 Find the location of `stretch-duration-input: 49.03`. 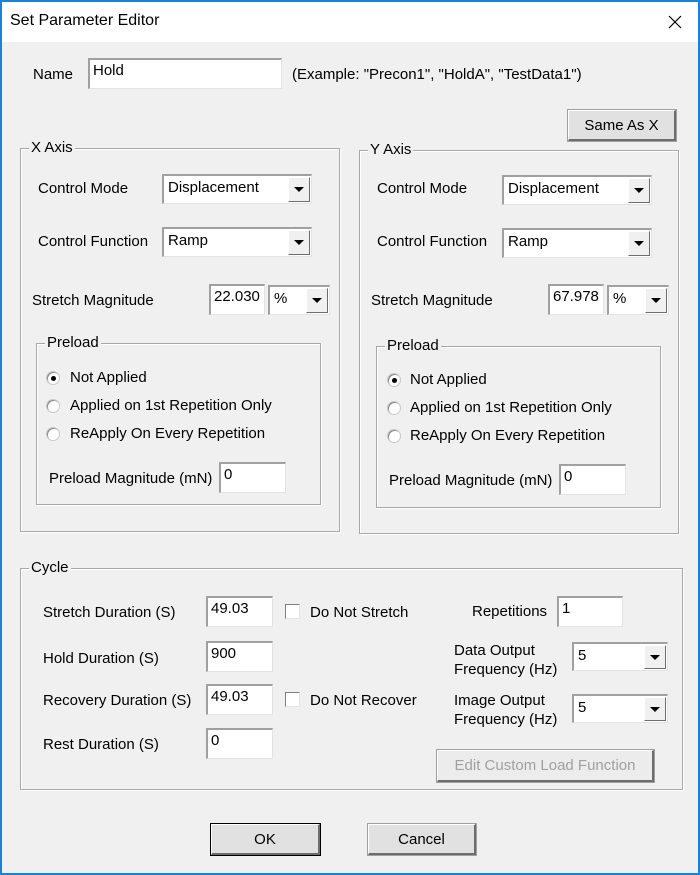

stretch-duration-input: 49.03 is located at coordinates (239, 611).